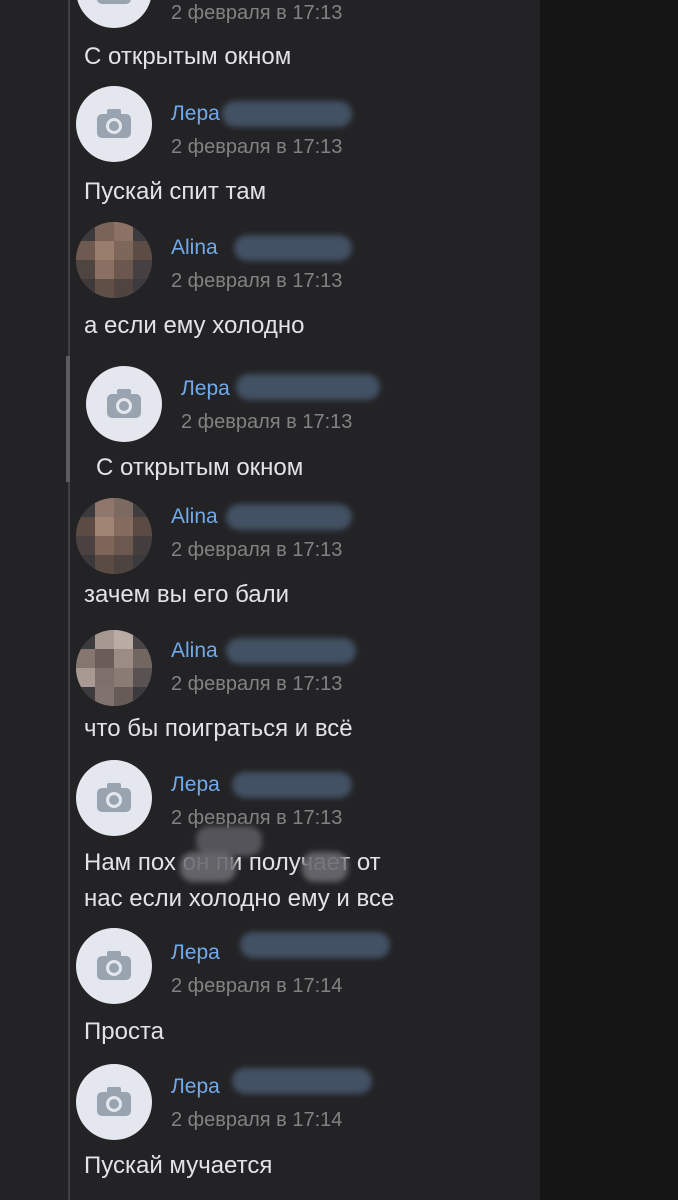 The width and height of the screenshot is (678, 1200). What do you see at coordinates (124, 1031) in the screenshot?
I see `message-text: Проста` at bounding box center [124, 1031].